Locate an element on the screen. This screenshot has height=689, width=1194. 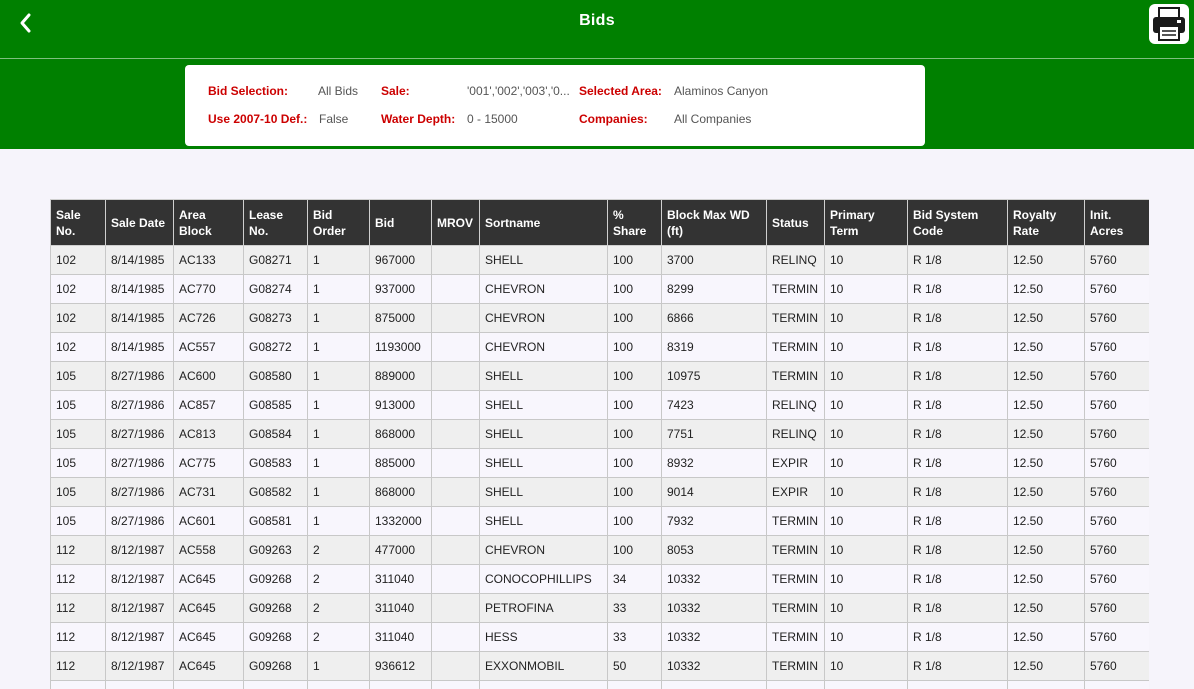
table-cell: CHEVRON is located at coordinates (543, 347).